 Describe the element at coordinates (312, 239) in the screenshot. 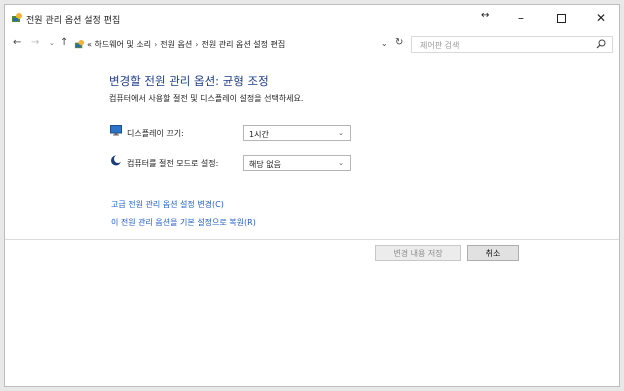

I see `footer-divider` at that location.